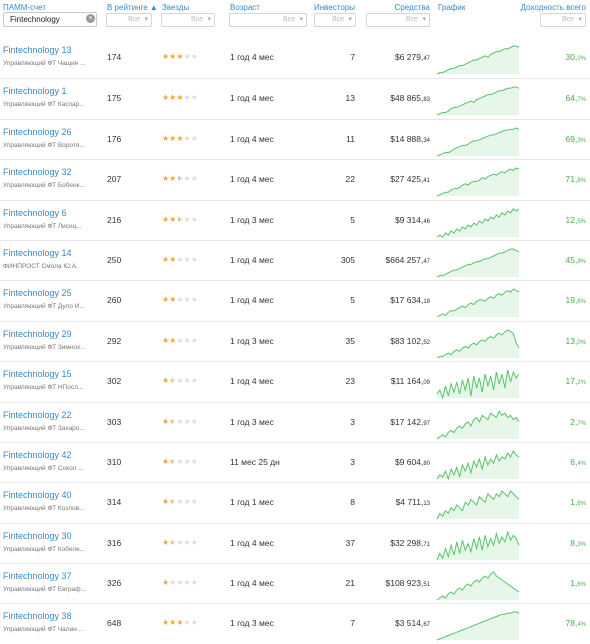  I want to click on age-filter-select: Все, so click(268, 20).